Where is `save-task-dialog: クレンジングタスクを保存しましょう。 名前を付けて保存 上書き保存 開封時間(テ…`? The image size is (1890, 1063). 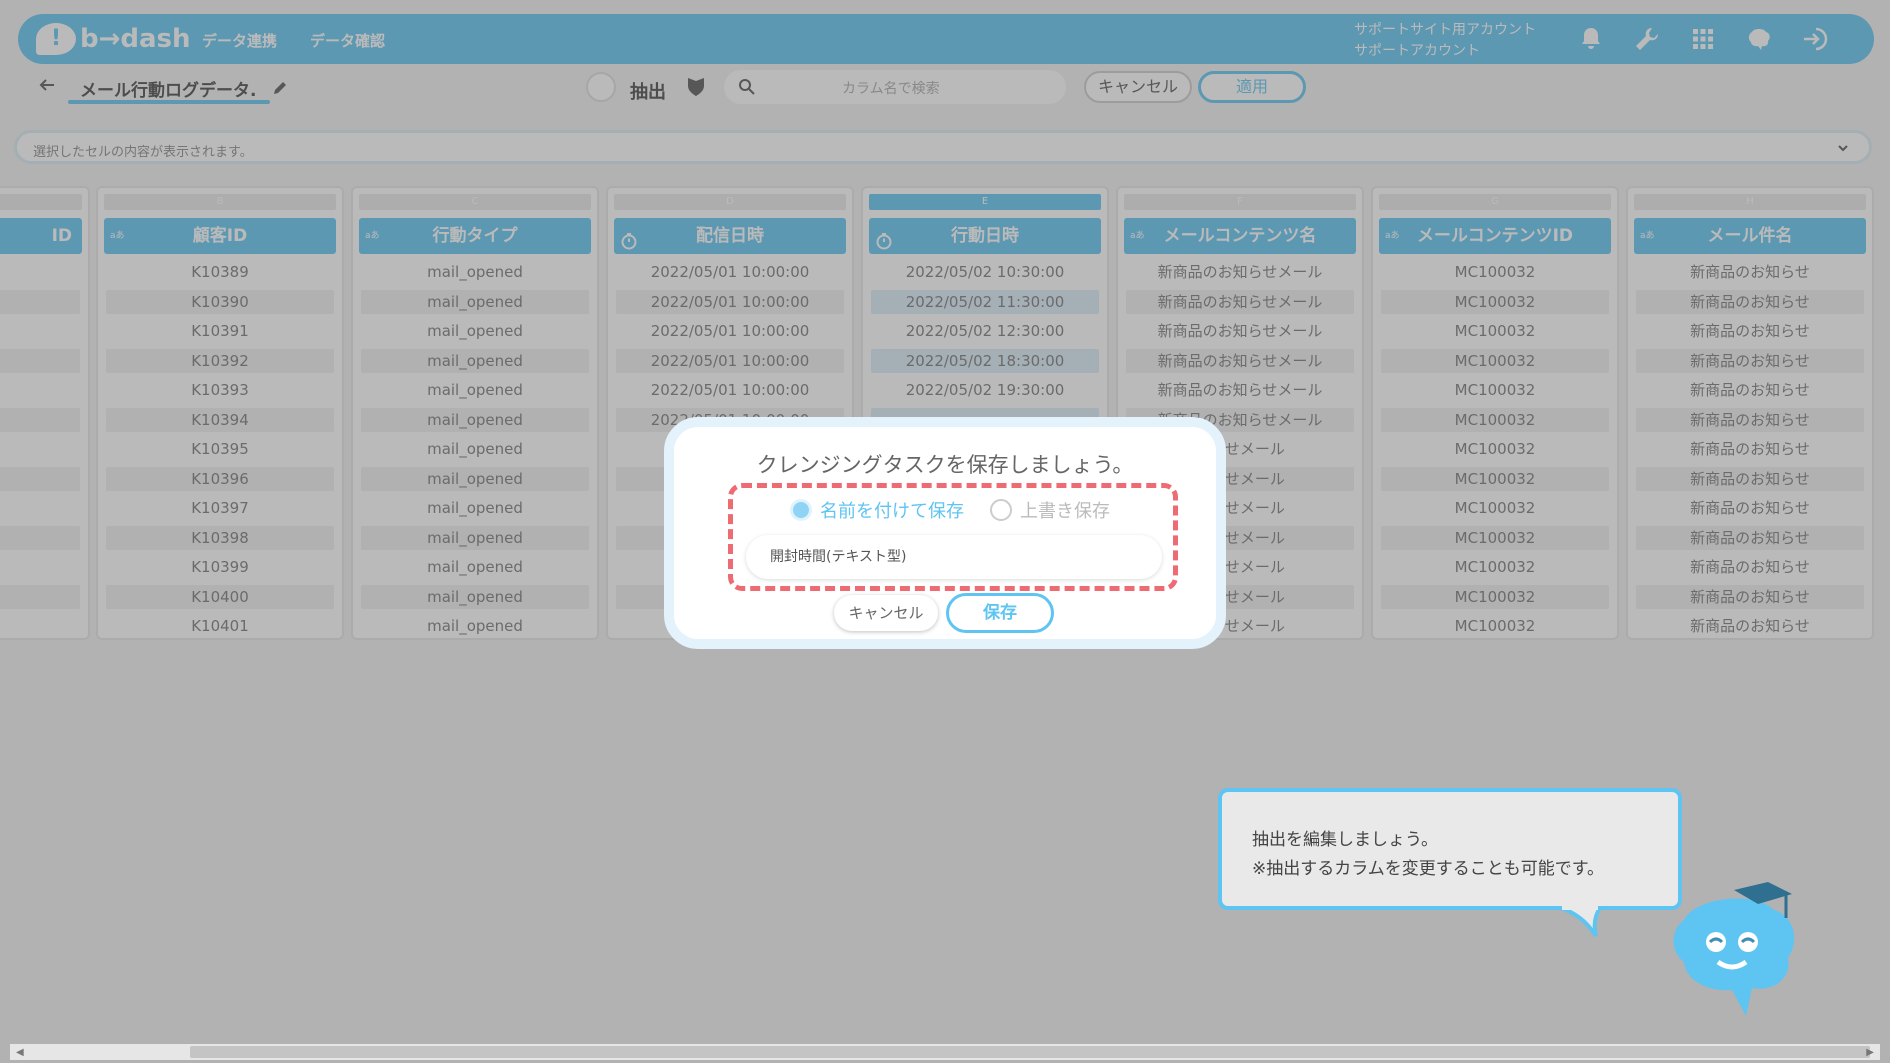 save-task-dialog: クレンジングタスクを保存しましょう。 名前を付けて保存 上書き保存 開封時間(テ… is located at coordinates (945, 533).